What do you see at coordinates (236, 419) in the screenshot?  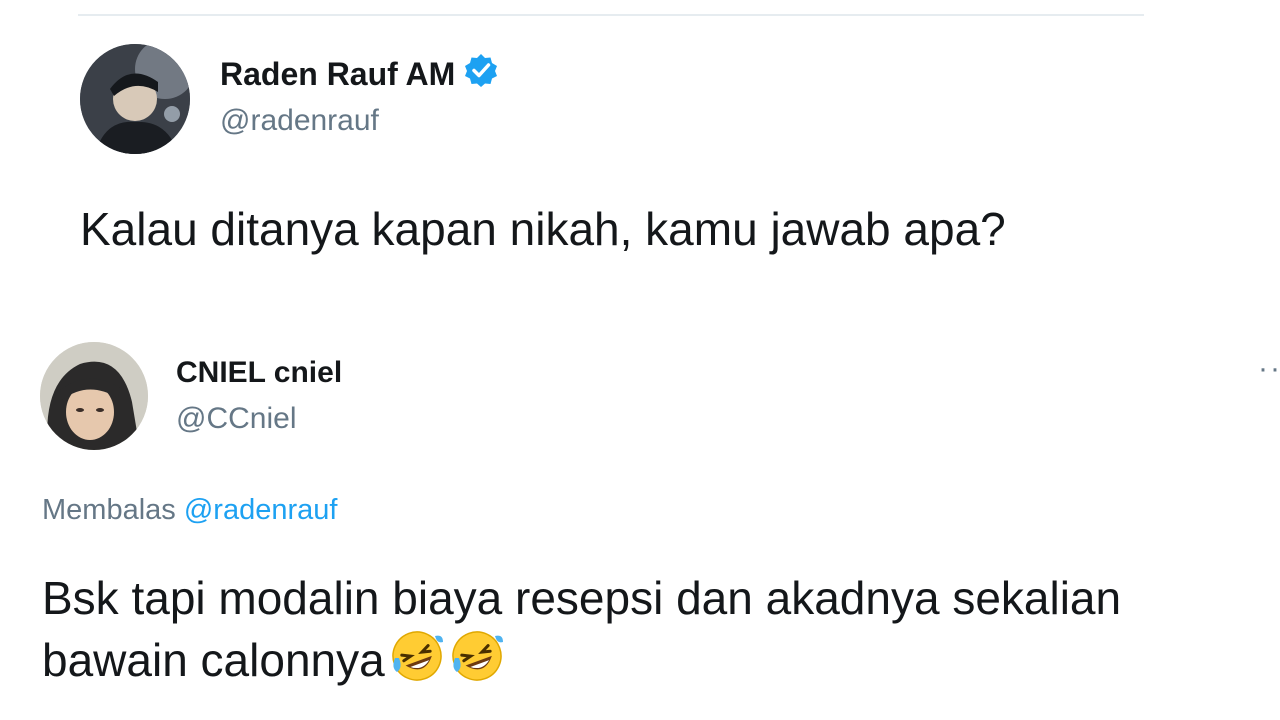 I see `reply-author-handle: @CCniel` at bounding box center [236, 419].